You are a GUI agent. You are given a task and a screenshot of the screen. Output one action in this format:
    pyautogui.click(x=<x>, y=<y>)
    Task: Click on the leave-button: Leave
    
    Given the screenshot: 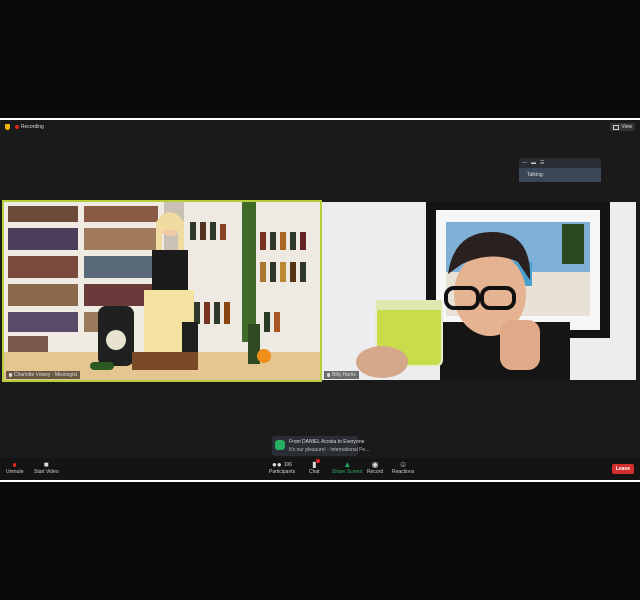 What is the action you would take?
    pyautogui.click(x=622, y=469)
    